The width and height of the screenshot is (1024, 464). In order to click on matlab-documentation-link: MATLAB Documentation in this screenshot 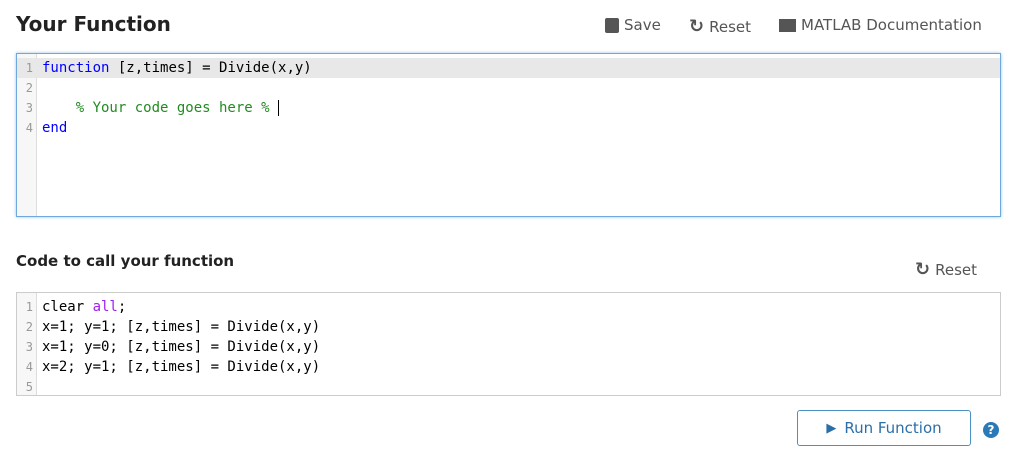, I will do `click(880, 25)`.